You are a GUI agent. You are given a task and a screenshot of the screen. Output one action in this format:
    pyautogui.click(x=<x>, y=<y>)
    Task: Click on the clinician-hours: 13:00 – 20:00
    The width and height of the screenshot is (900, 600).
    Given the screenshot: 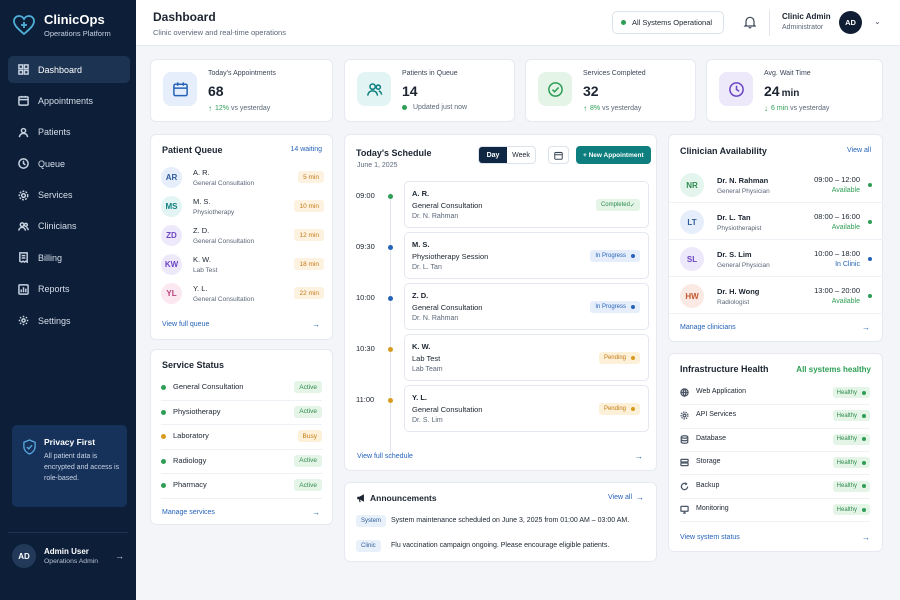 What is the action you would take?
    pyautogui.click(x=837, y=290)
    